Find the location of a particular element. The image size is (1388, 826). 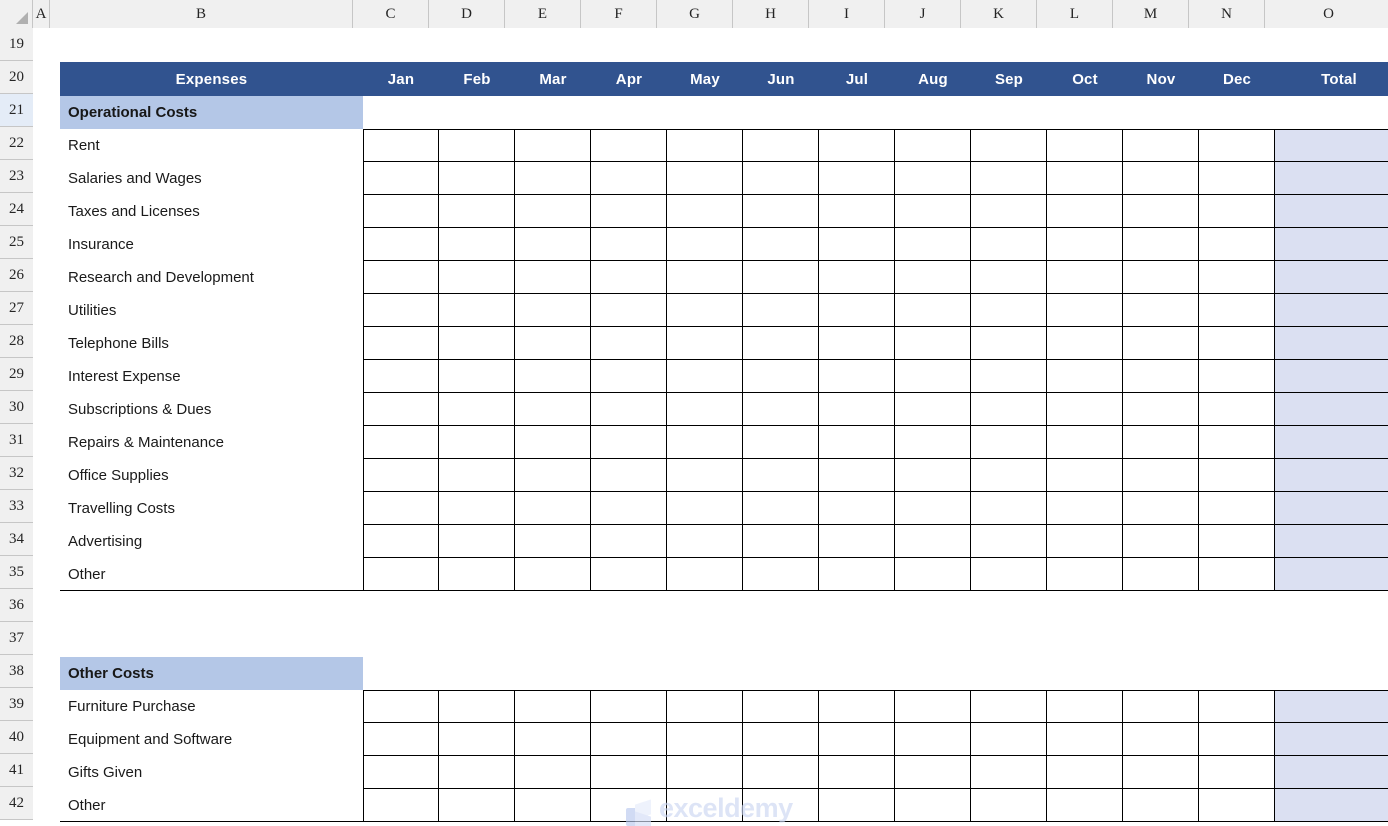

row-header-32: 32 is located at coordinates (16, 473).